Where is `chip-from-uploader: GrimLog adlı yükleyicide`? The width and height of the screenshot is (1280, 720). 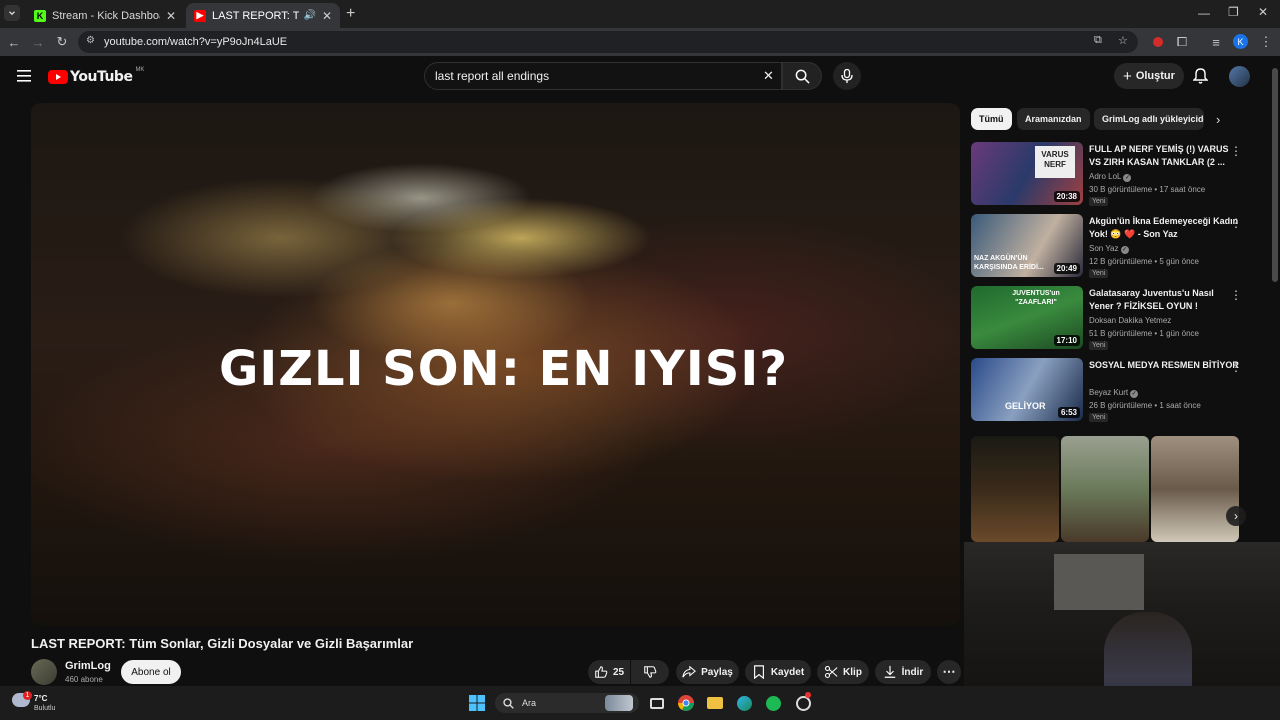 chip-from-uploader: GrimLog adlı yükleyicide is located at coordinates (1149, 119).